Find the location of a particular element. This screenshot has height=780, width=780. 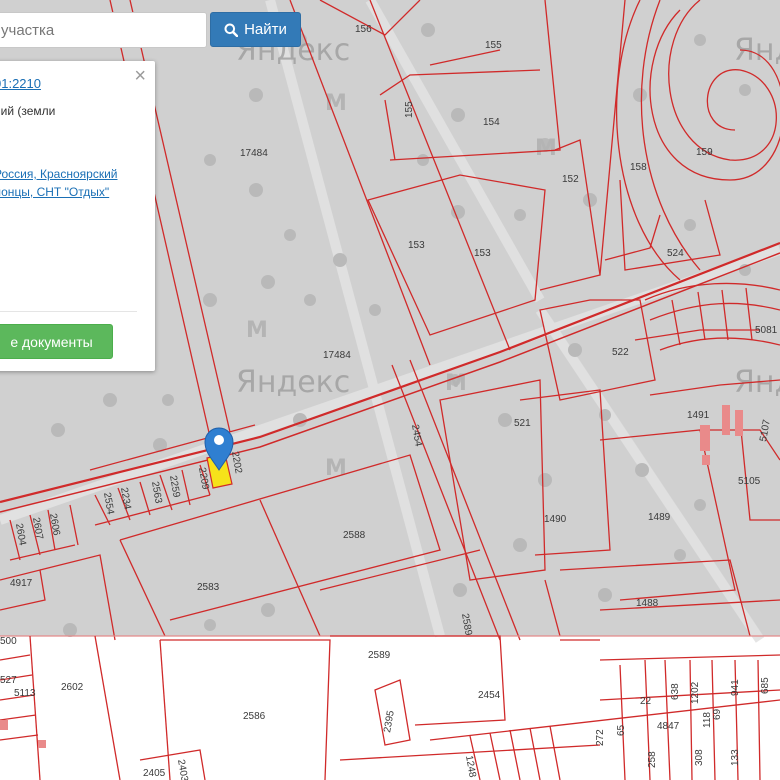

search-box is located at coordinates (103, 30).